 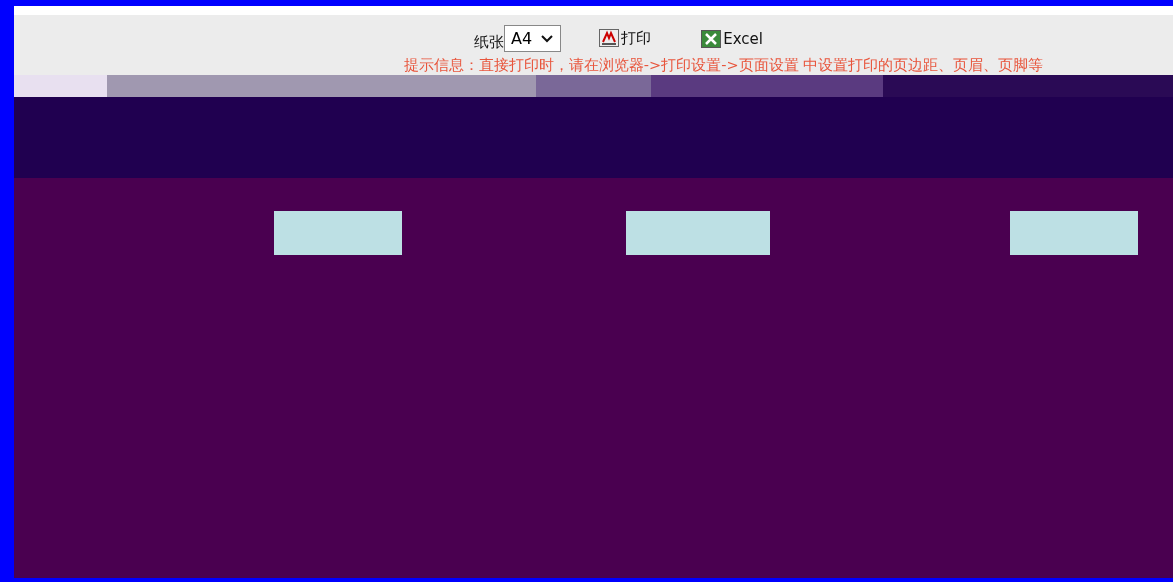 I want to click on print-button: 打印, so click(x=625, y=38).